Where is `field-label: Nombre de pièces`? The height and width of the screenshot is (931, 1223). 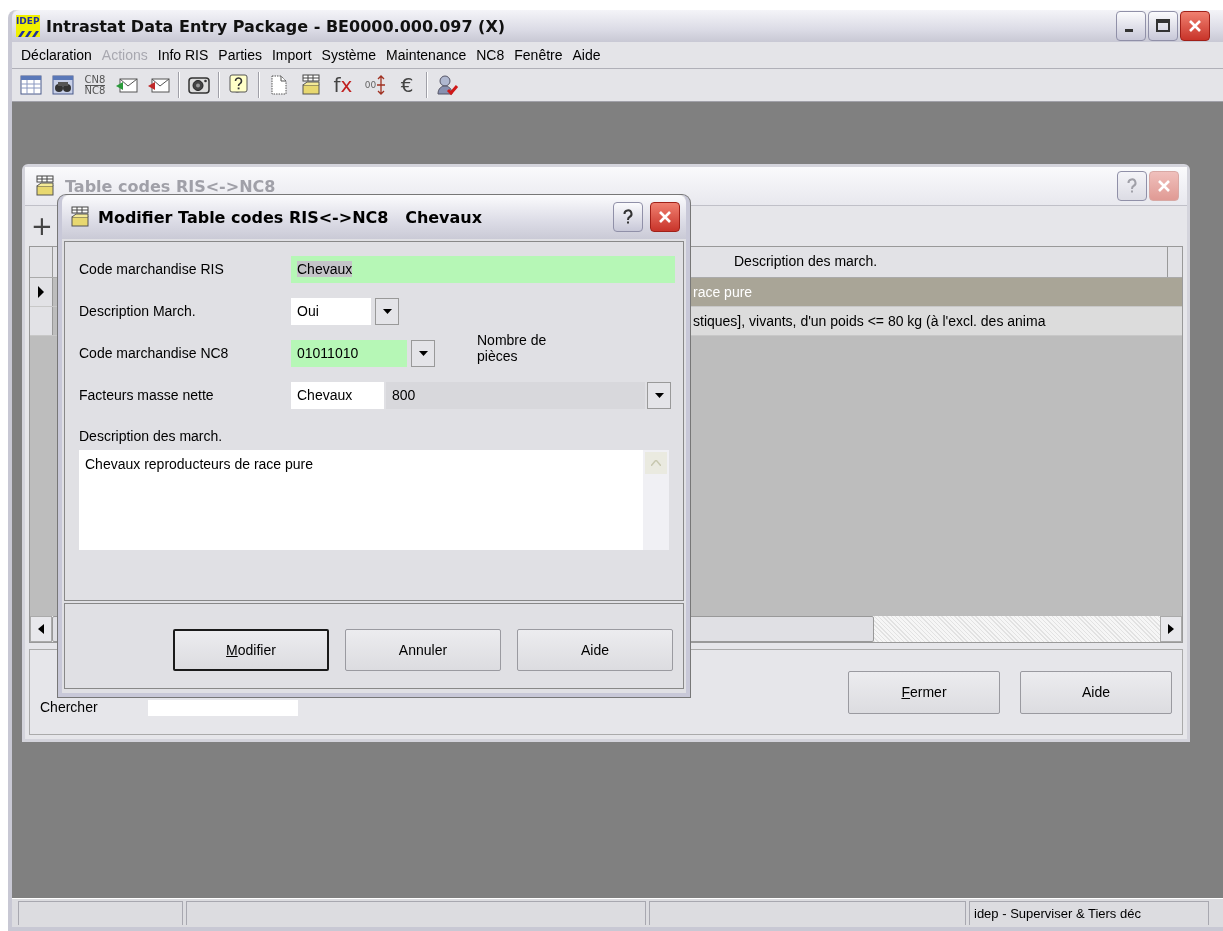 field-label: Nombre de pièces is located at coordinates (512, 348).